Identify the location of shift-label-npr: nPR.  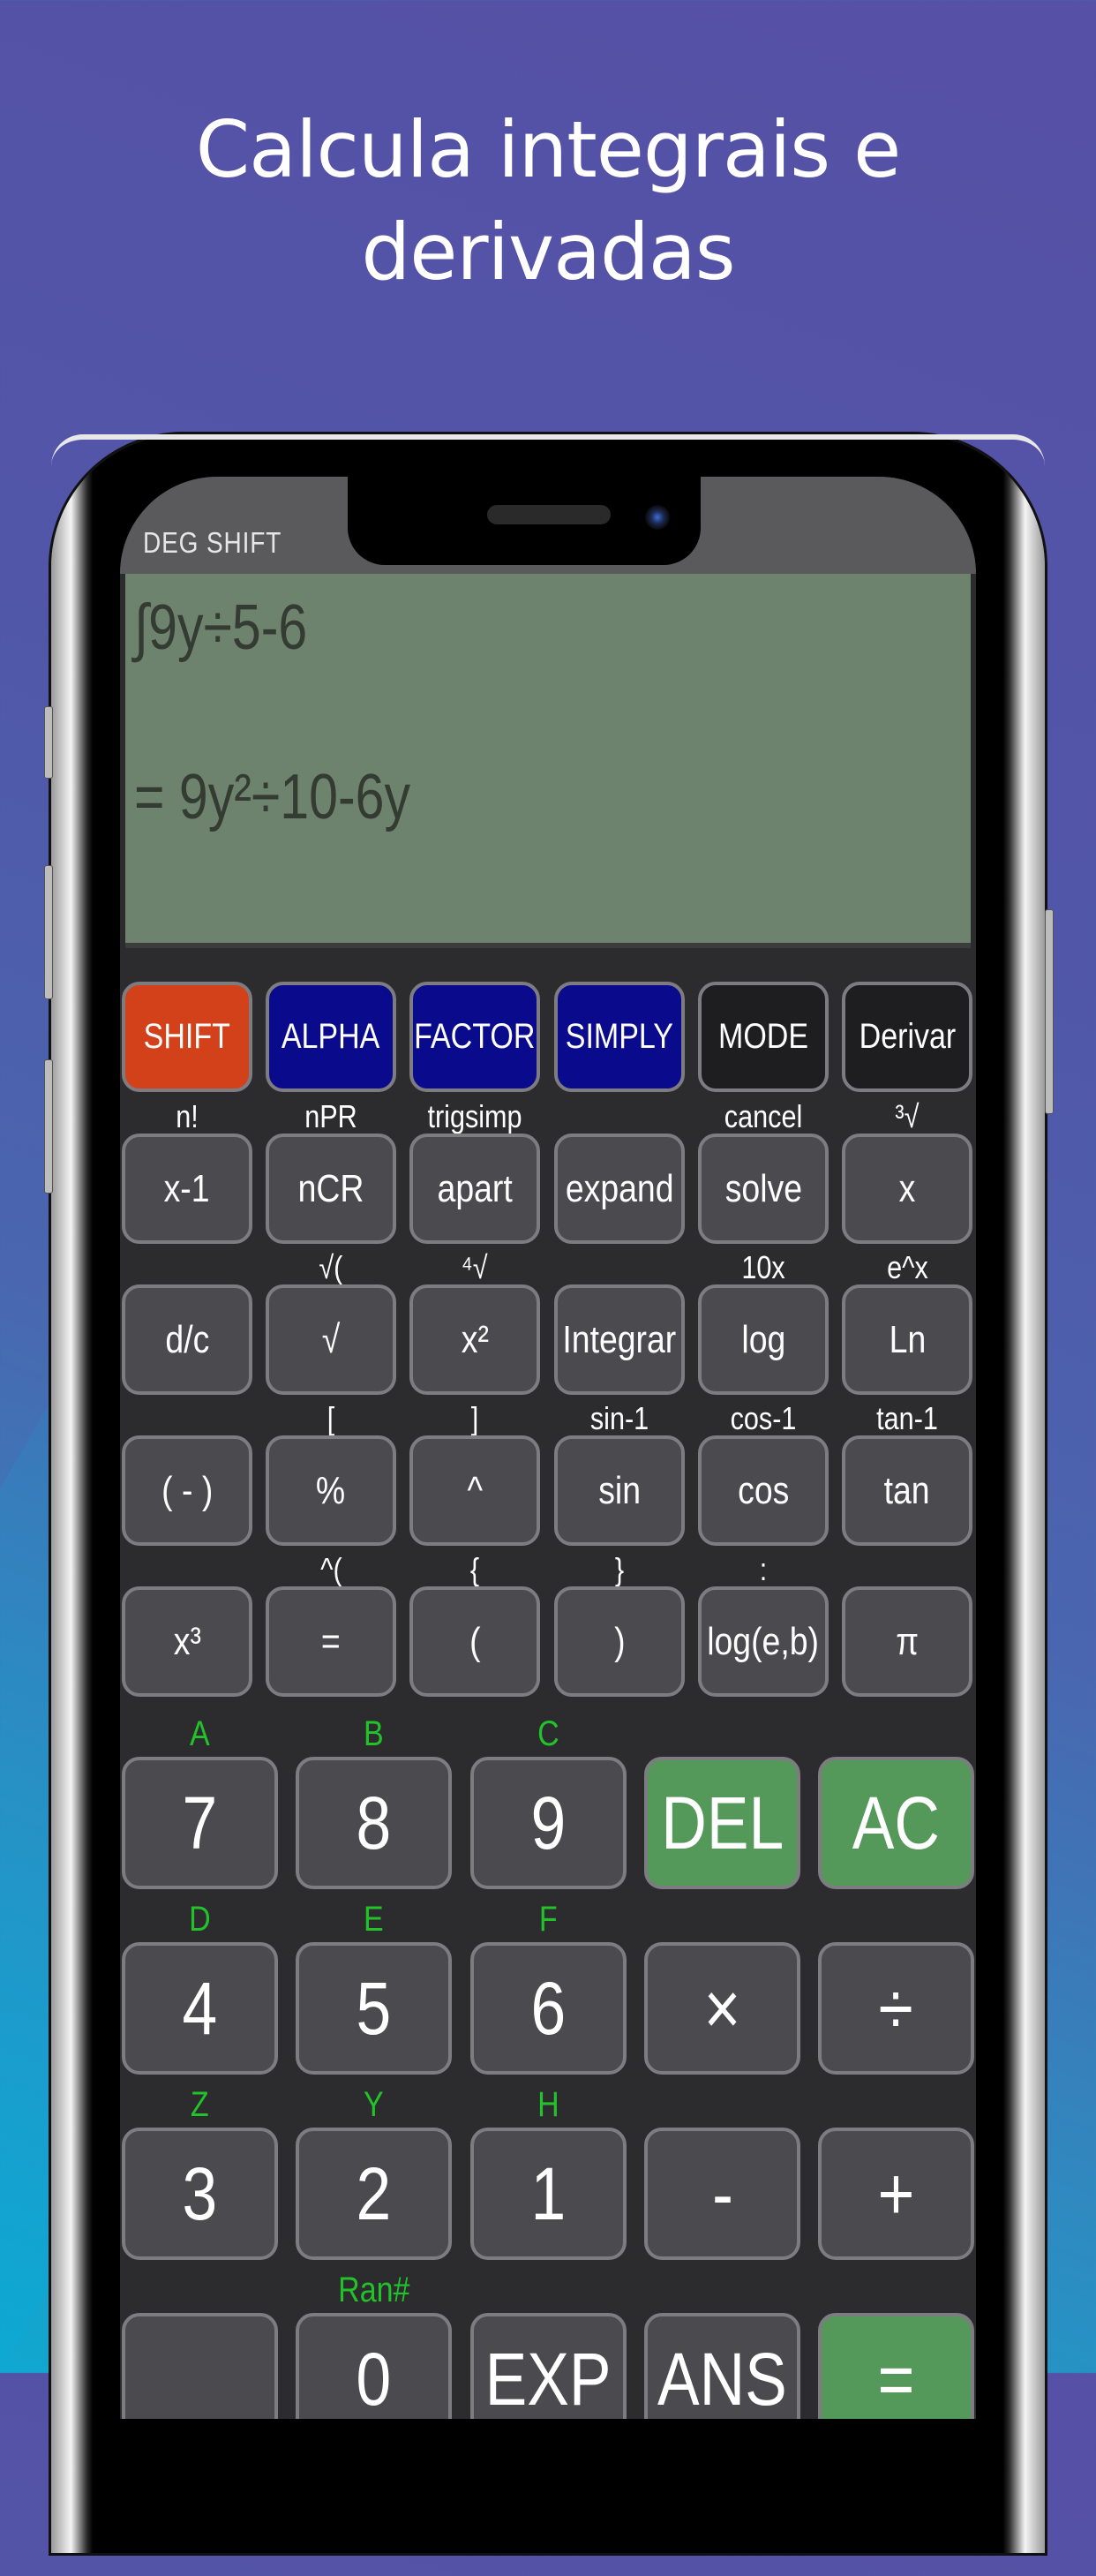
(330, 1116).